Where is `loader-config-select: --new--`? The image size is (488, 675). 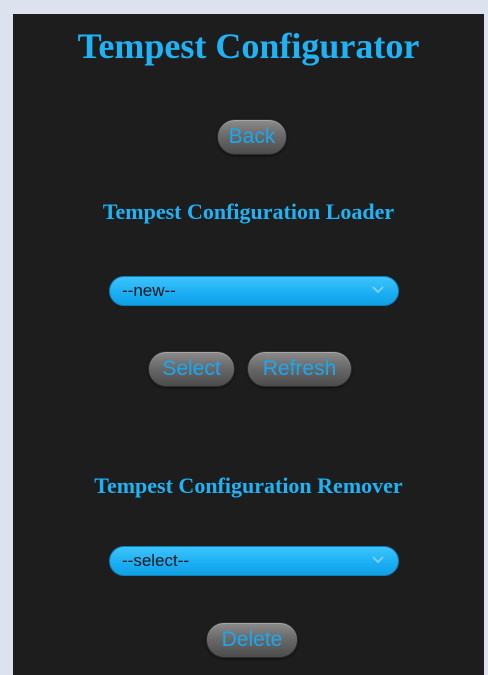
loader-config-select: --new-- is located at coordinates (254, 291).